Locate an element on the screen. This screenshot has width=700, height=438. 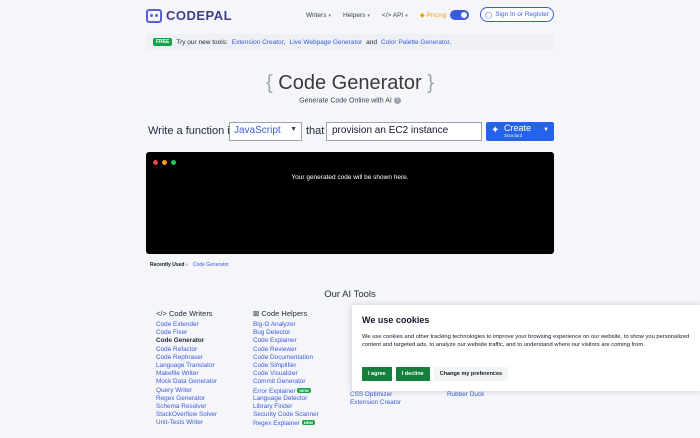
tool-link: Code Rephraser is located at coordinates (186, 358).